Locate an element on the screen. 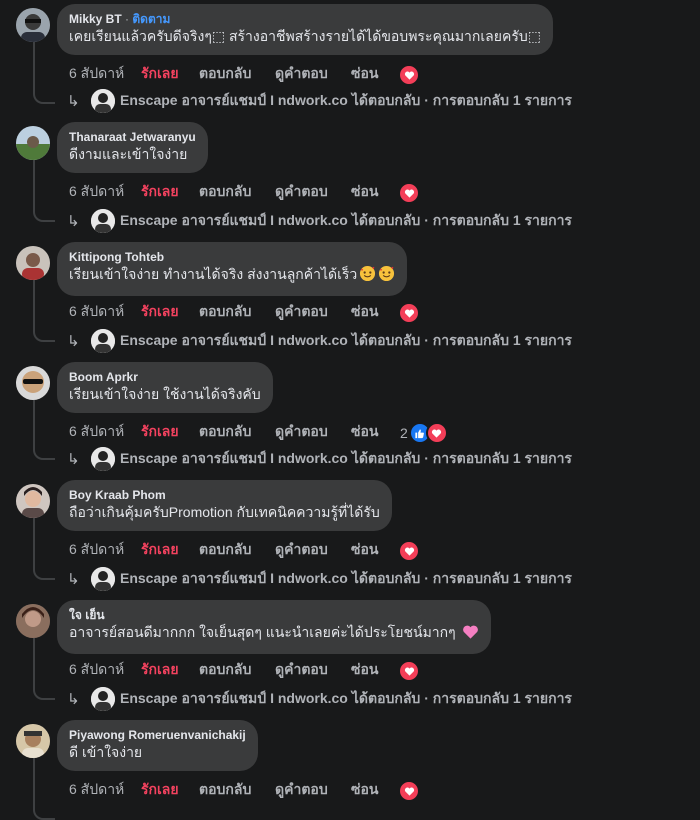 This screenshot has height=820, width=700. comment-author: Kittipong Tohteb is located at coordinates (232, 257).